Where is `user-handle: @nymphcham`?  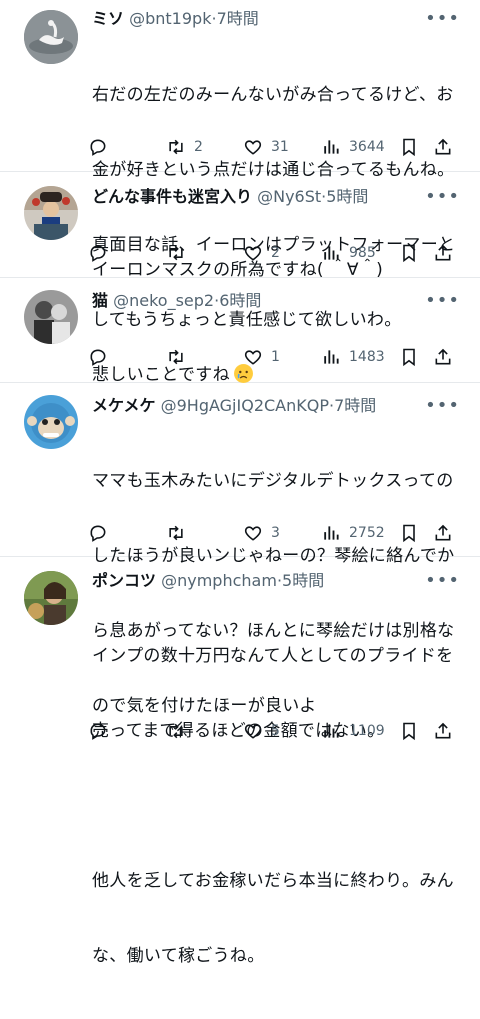 user-handle: @nymphcham is located at coordinates (219, 580).